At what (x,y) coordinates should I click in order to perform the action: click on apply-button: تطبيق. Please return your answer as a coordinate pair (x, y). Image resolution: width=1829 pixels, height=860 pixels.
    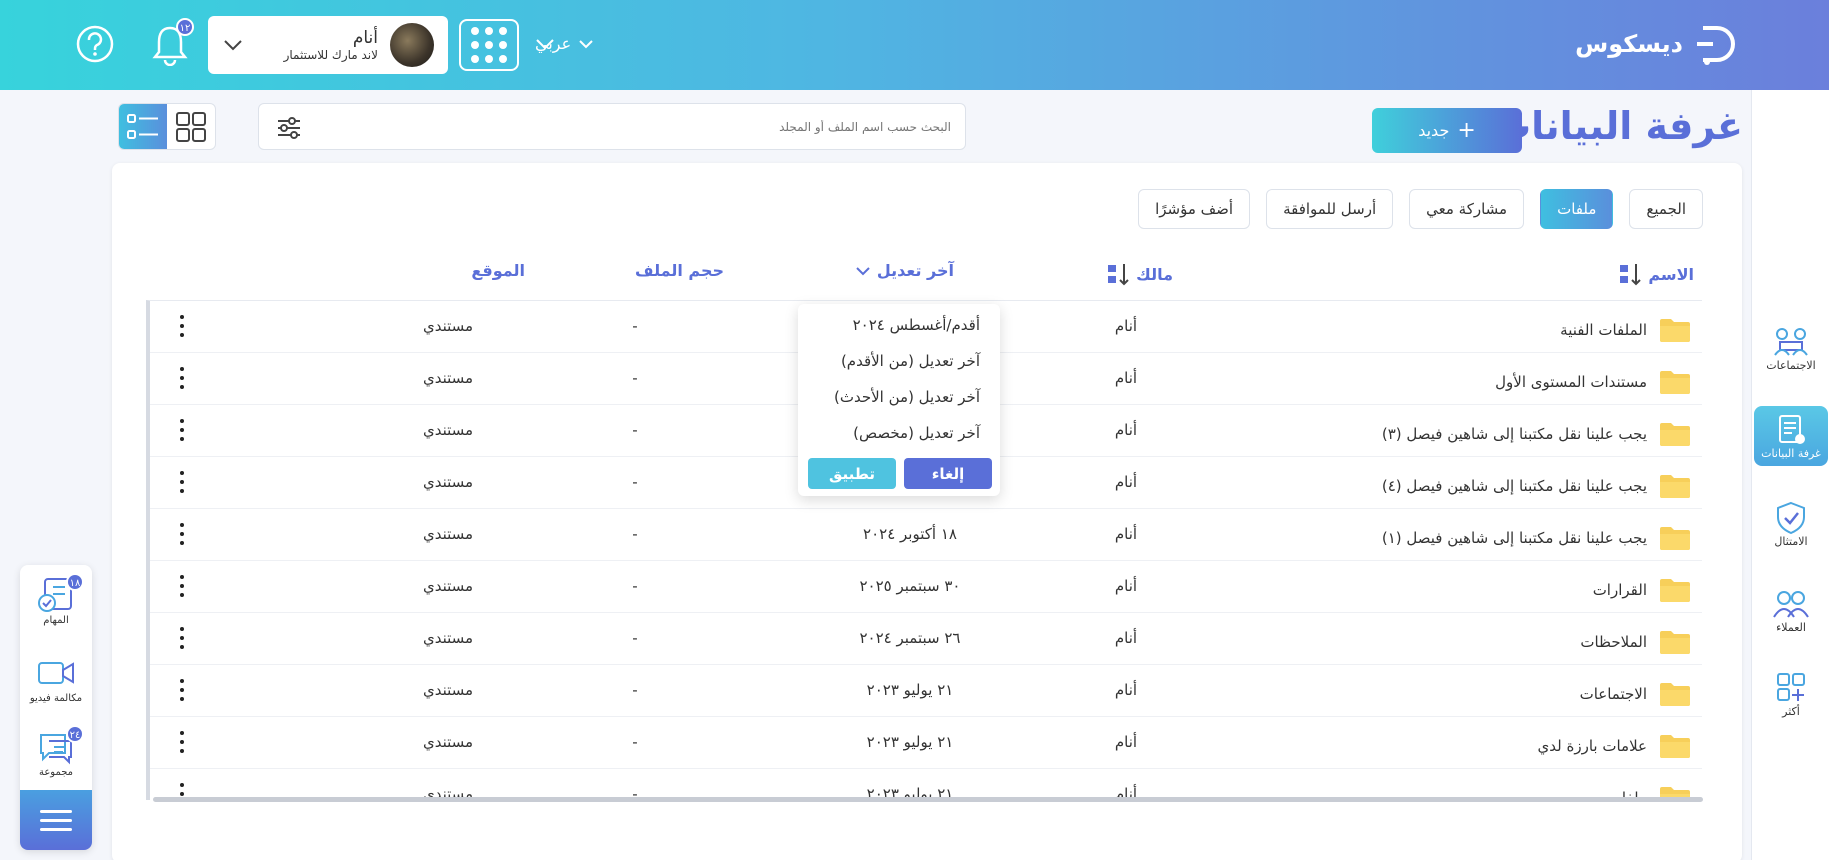
    Looking at the image, I should click on (852, 473).